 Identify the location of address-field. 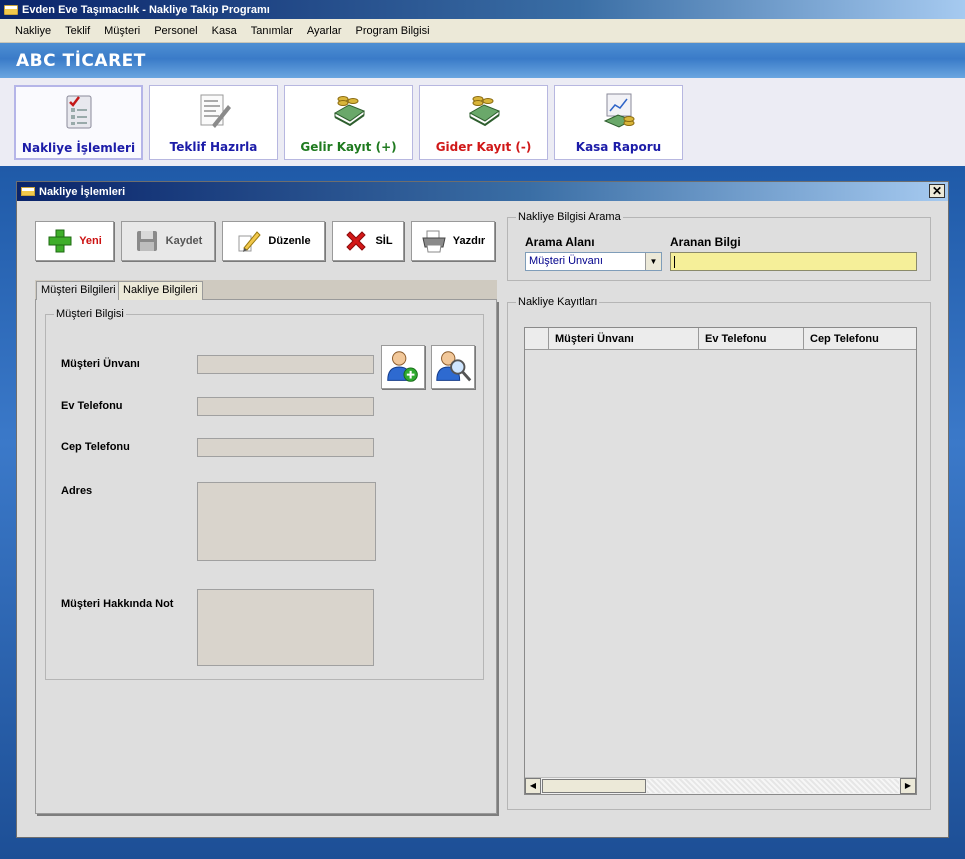
(286, 521).